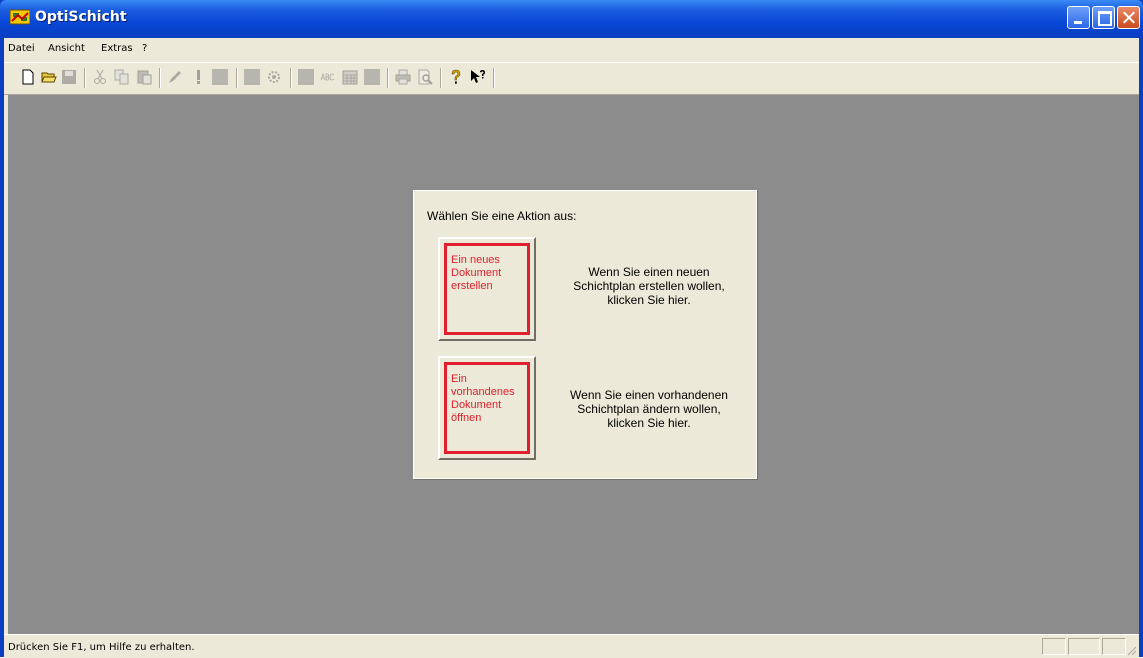 This screenshot has height=658, width=1143. I want to click on paste-icon, so click(144, 77).